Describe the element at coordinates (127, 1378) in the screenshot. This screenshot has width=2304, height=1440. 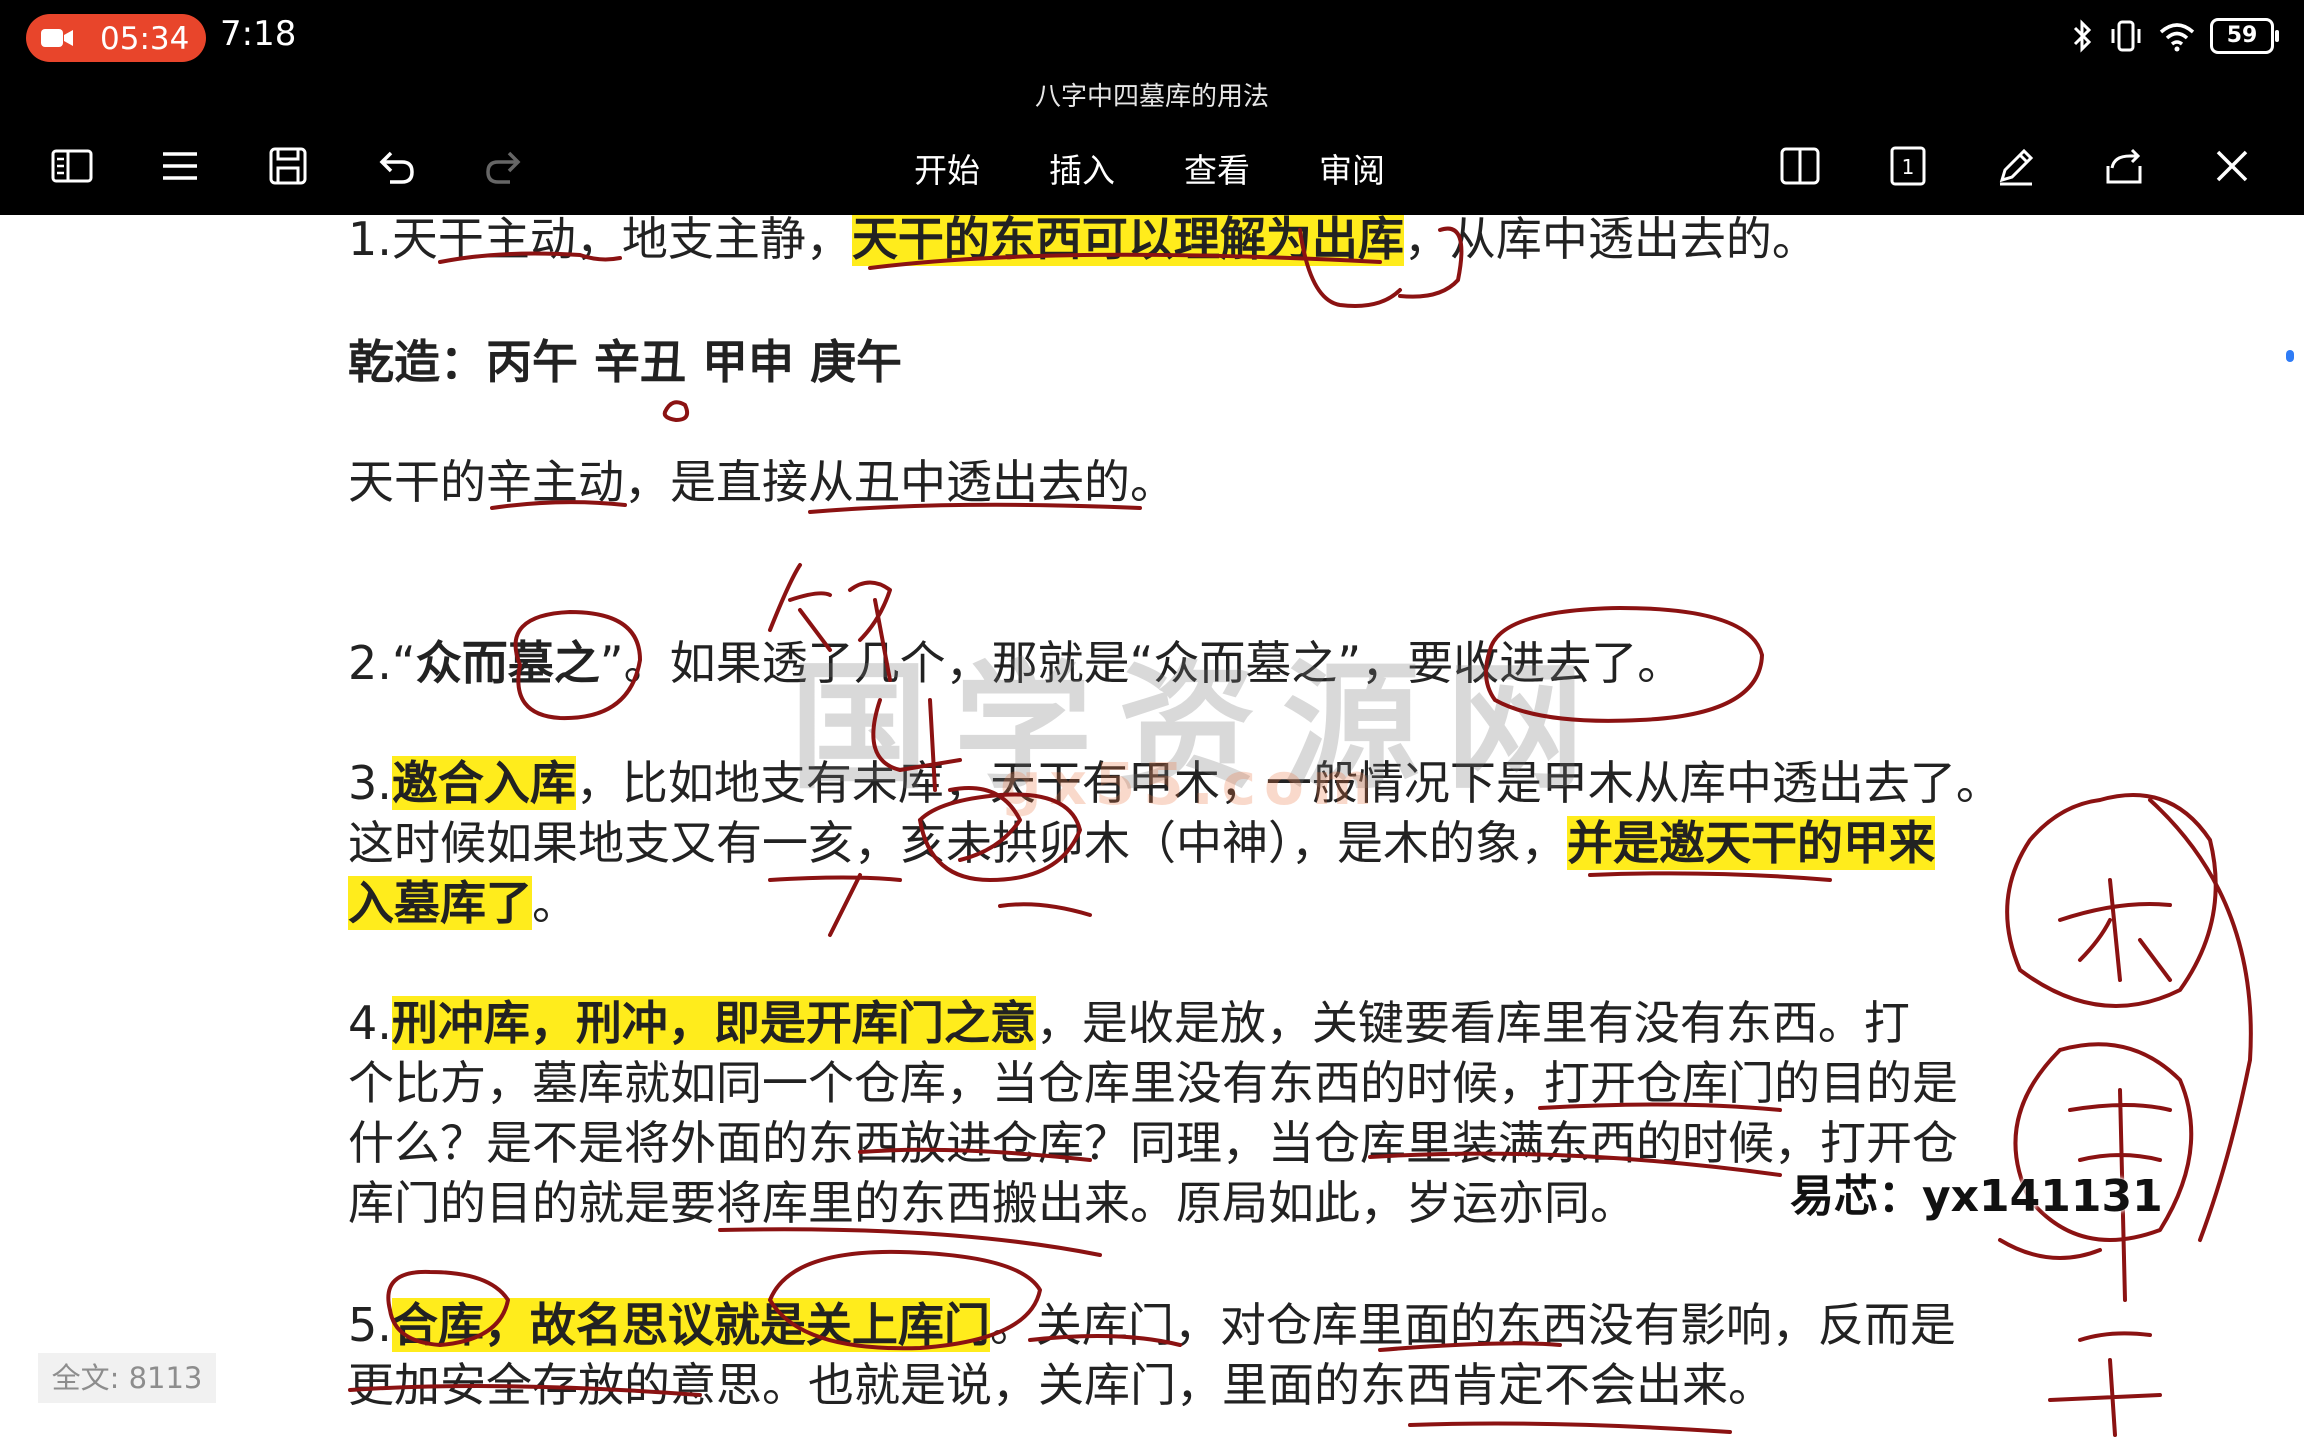
I see `word-count-badge: 全文: 8113` at that location.